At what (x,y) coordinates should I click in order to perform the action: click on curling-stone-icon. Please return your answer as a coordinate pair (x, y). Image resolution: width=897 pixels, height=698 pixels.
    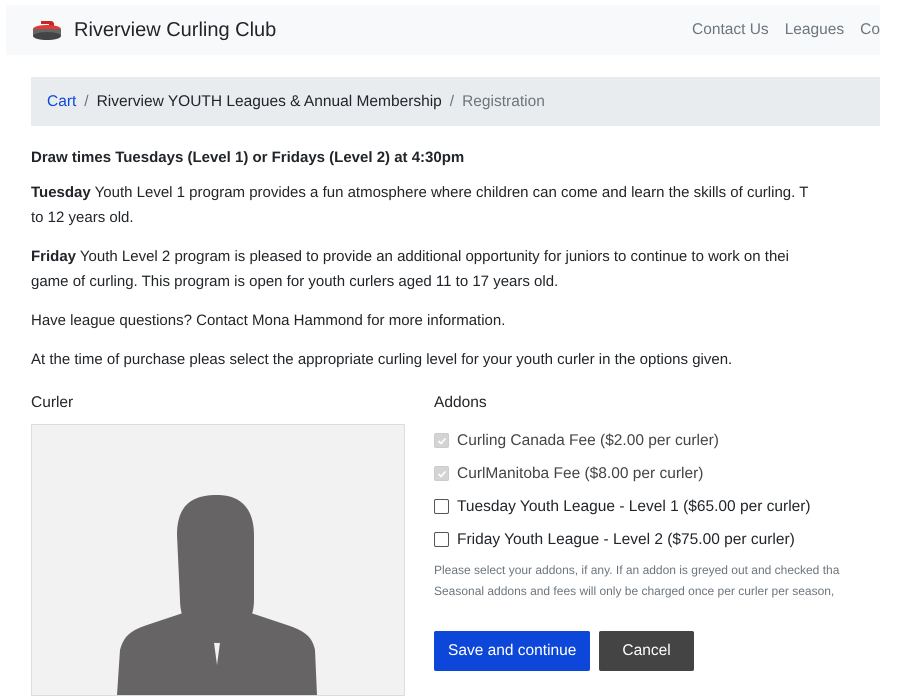
    Looking at the image, I should click on (47, 30).